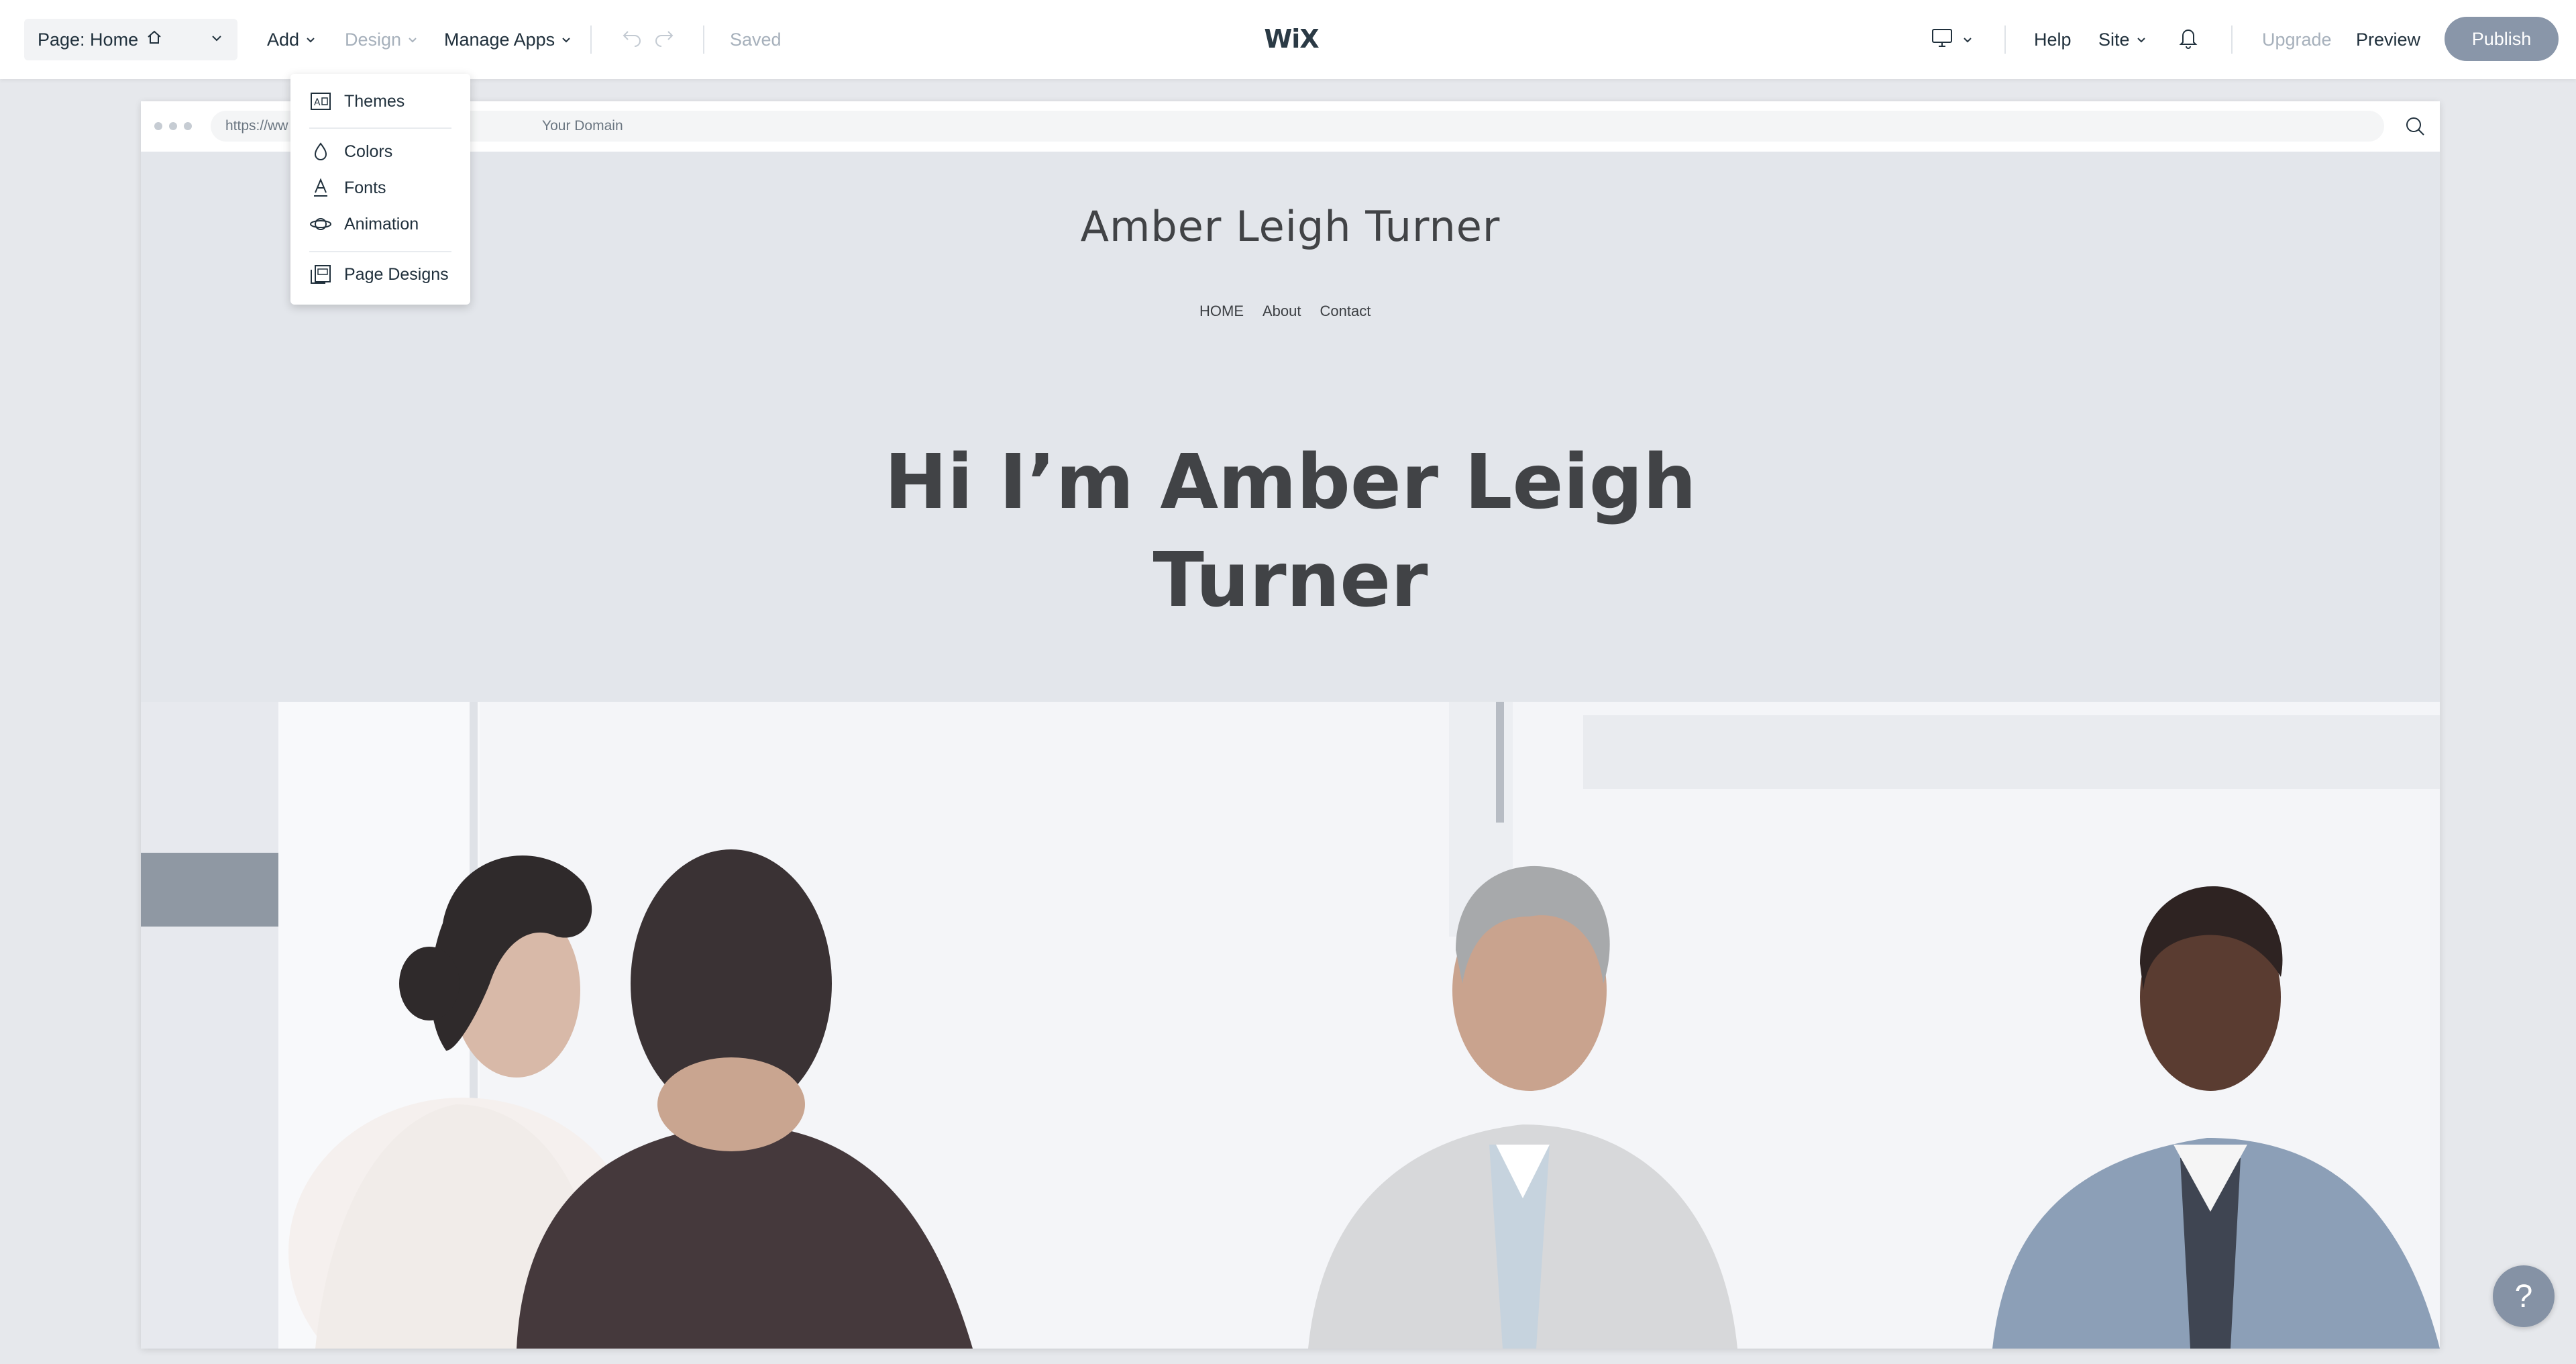  What do you see at coordinates (2415, 128) in the screenshot?
I see `search-icon` at bounding box center [2415, 128].